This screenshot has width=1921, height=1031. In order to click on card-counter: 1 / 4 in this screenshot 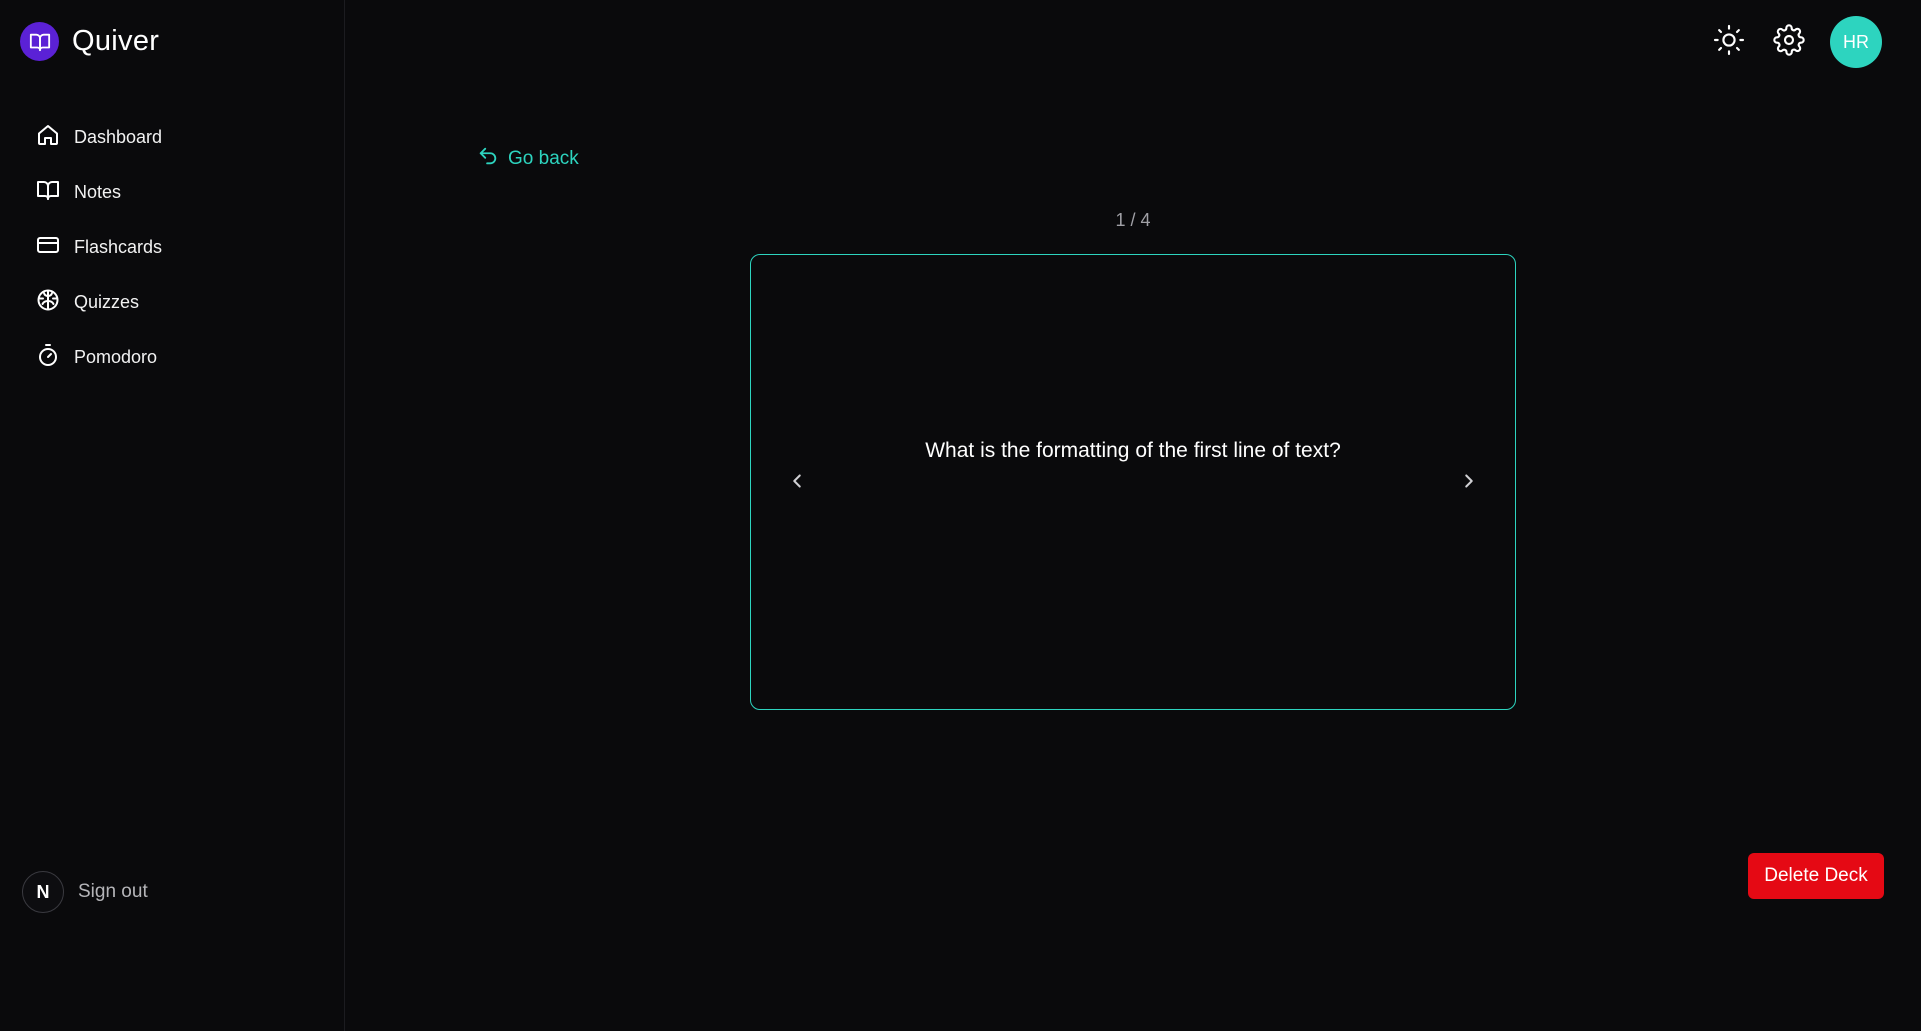, I will do `click(1133, 220)`.